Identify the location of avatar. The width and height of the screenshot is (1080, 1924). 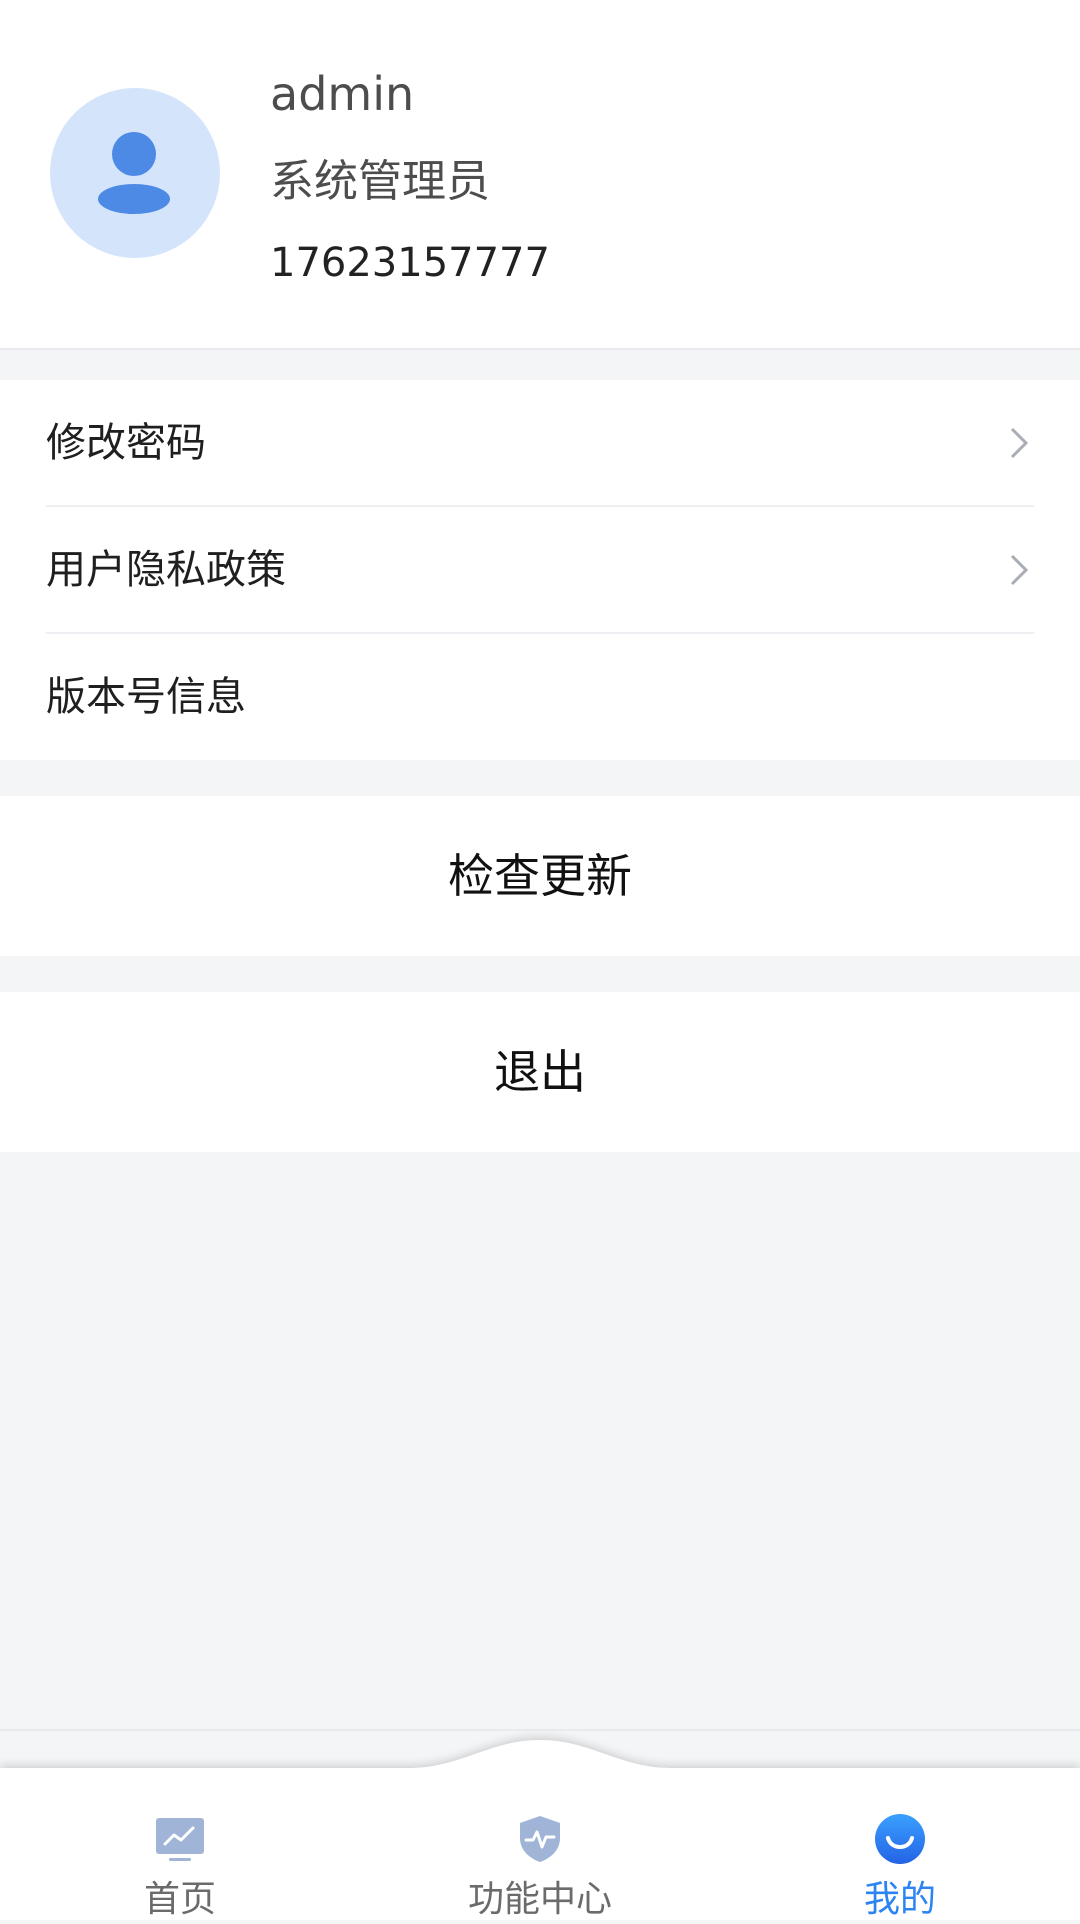
(135, 173).